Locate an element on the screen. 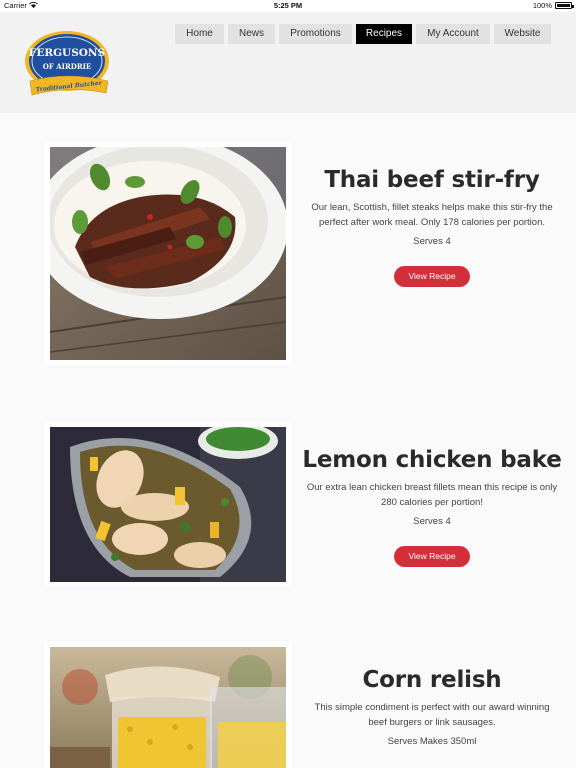  fergusons-logo: FERGUSONS OF AIRDRIE Traditional Butcher is located at coordinates (68, 69).